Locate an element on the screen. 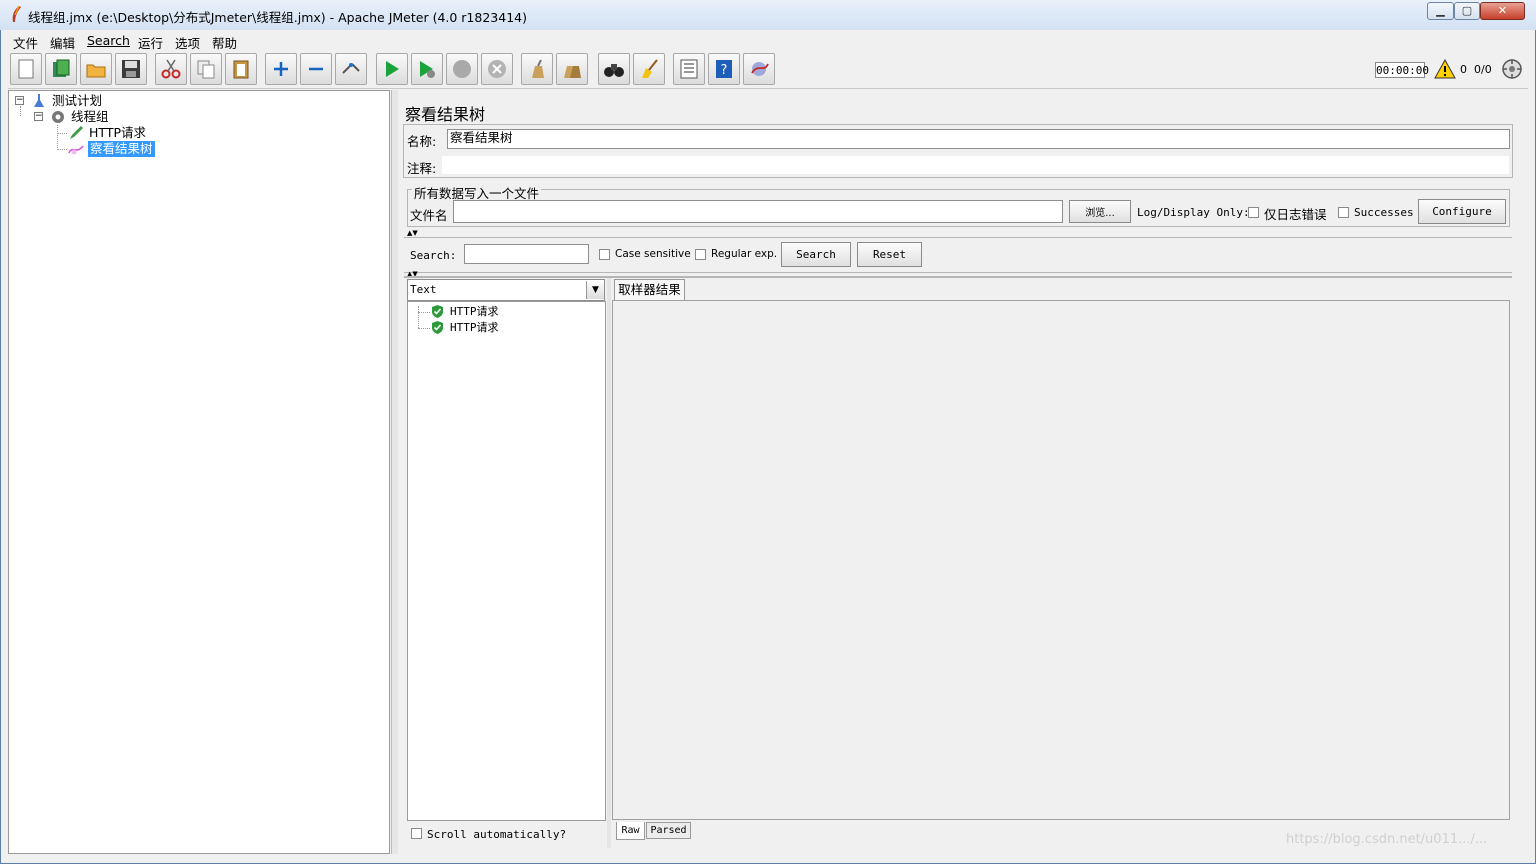 This screenshot has height=864, width=1536. successes-label: Successes is located at coordinates (1384, 212).